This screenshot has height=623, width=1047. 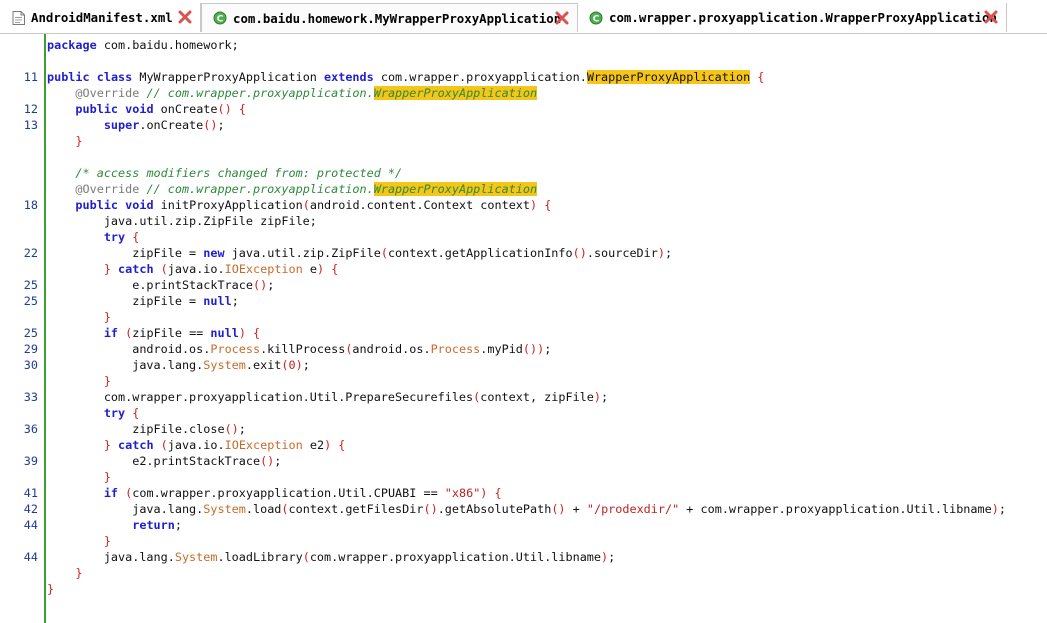 I want to click on line-number: 12, so click(x=30, y=109).